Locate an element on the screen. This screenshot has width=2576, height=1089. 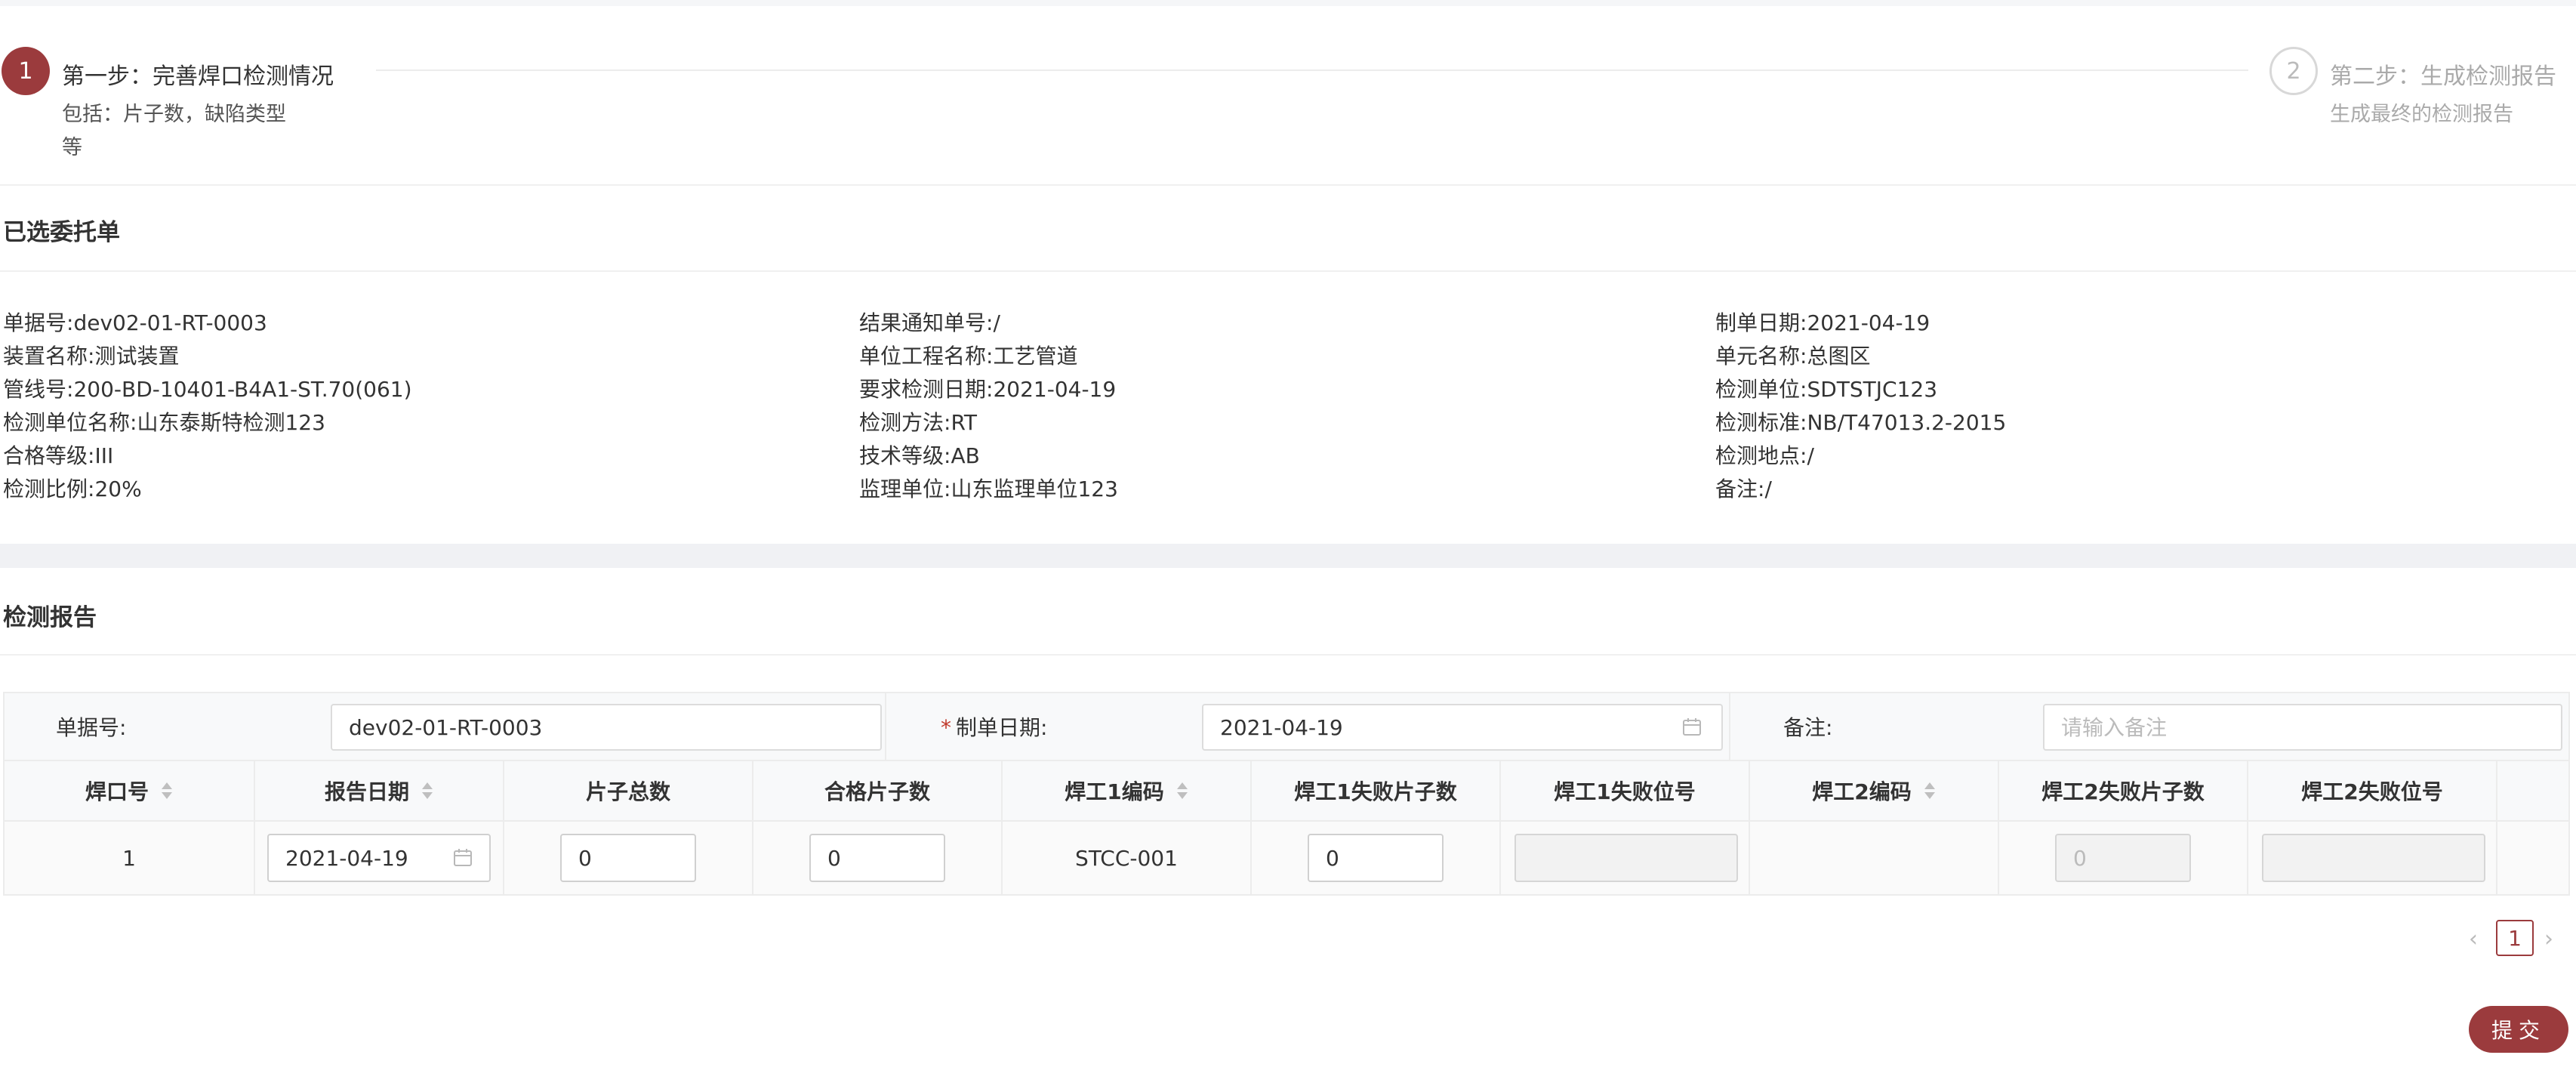
info-item: 检测地点:/ is located at coordinates (1765, 455).